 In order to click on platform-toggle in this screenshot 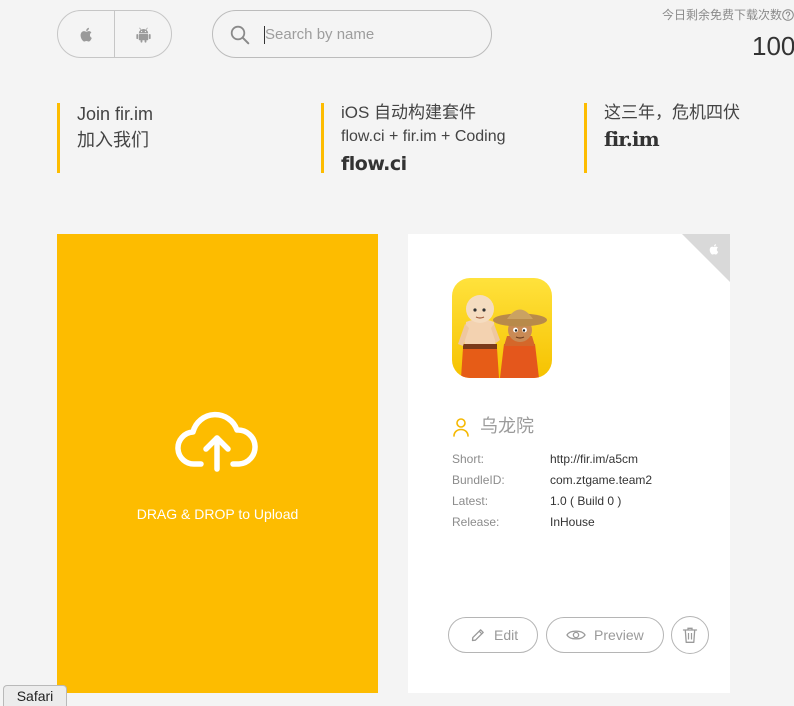, I will do `click(114, 34)`.